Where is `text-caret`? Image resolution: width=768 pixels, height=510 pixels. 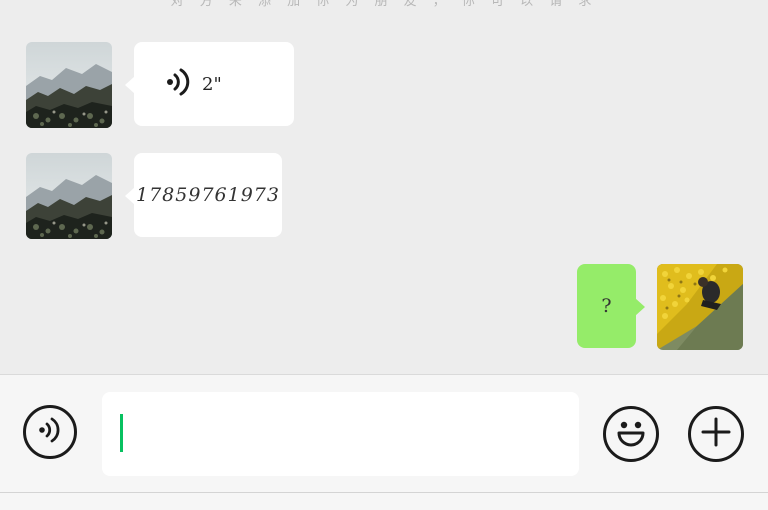
text-caret is located at coordinates (121, 433).